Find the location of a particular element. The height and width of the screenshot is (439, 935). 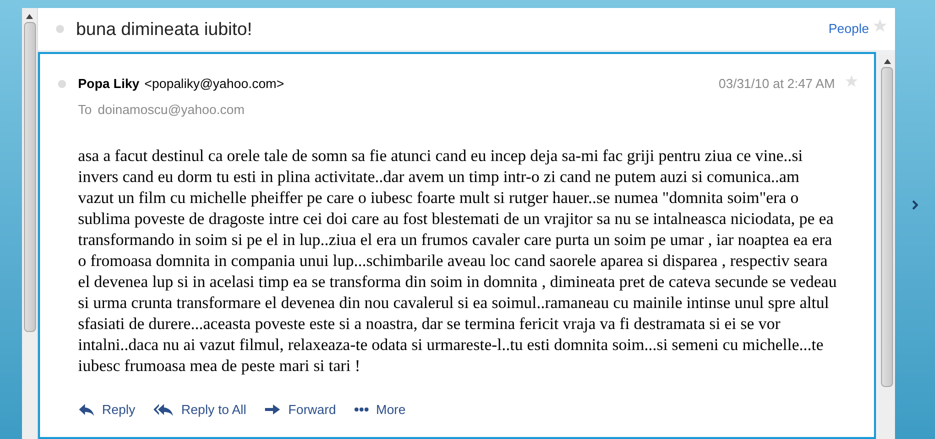

right-arrow-icon is located at coordinates (273, 409).